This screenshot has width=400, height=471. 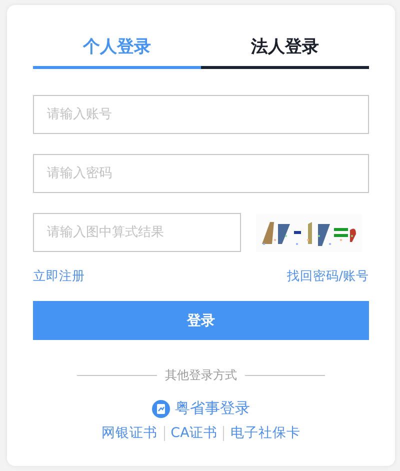 What do you see at coordinates (285, 52) in the screenshot?
I see `login-tab: 法人登录` at bounding box center [285, 52].